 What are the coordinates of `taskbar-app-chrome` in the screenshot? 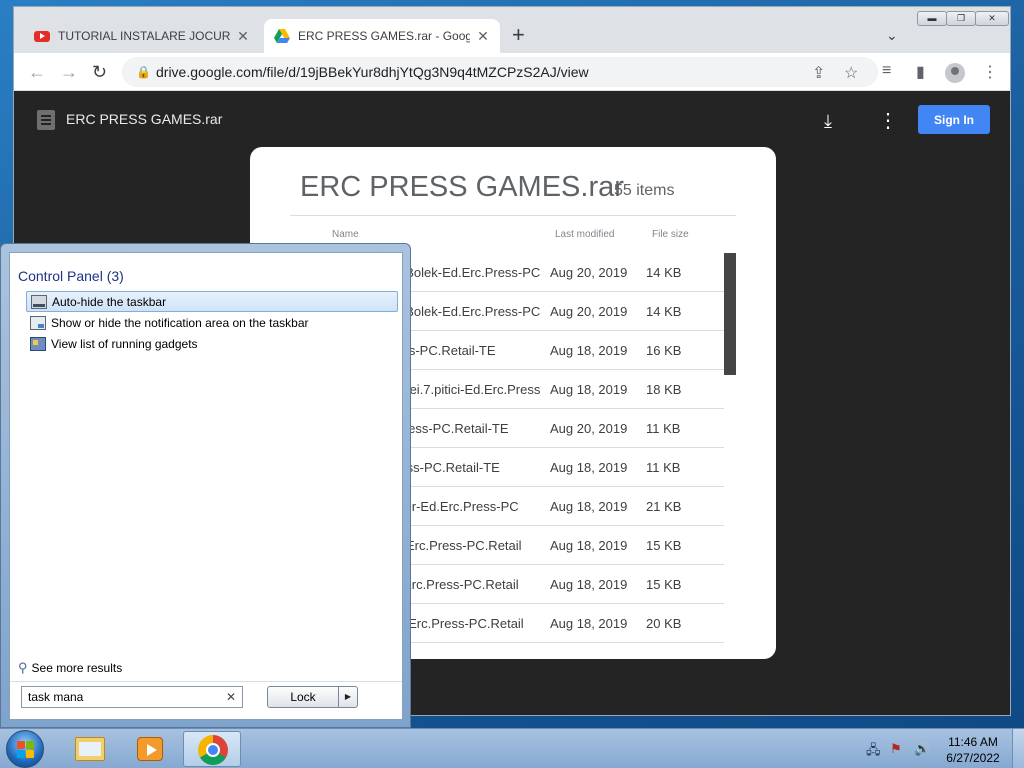 It's located at (212, 749).